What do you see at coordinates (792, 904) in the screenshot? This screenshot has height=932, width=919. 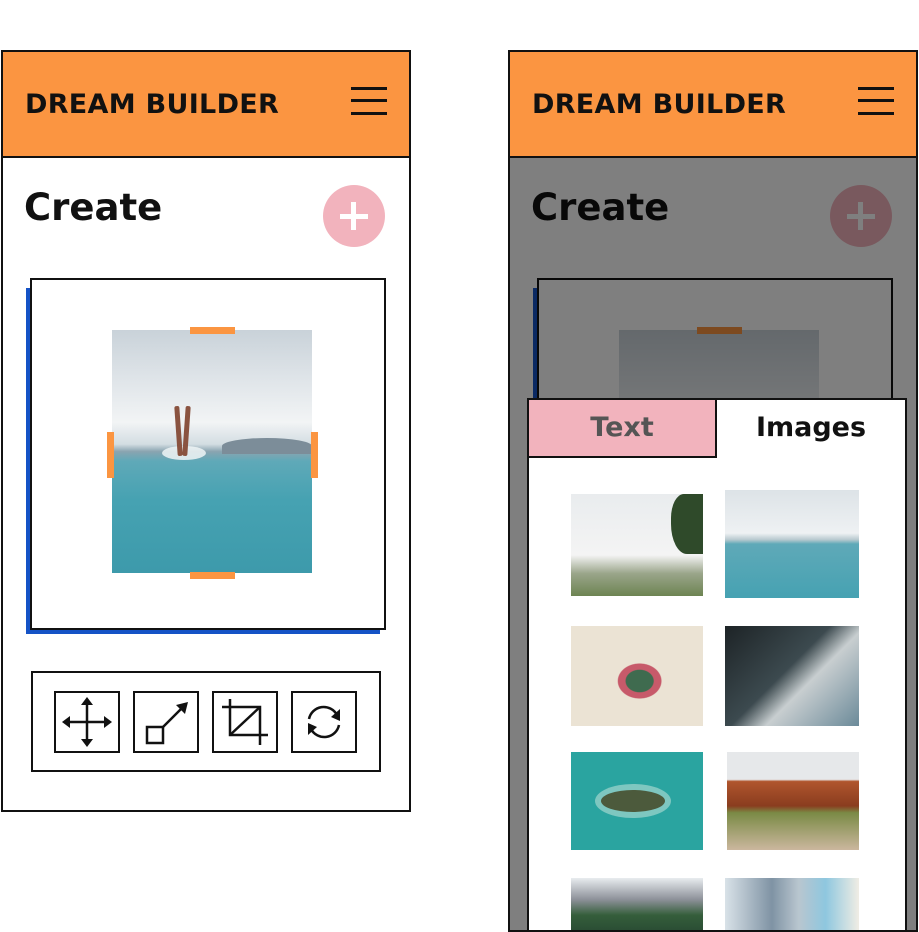 I see `image-thumb-coastal-city` at bounding box center [792, 904].